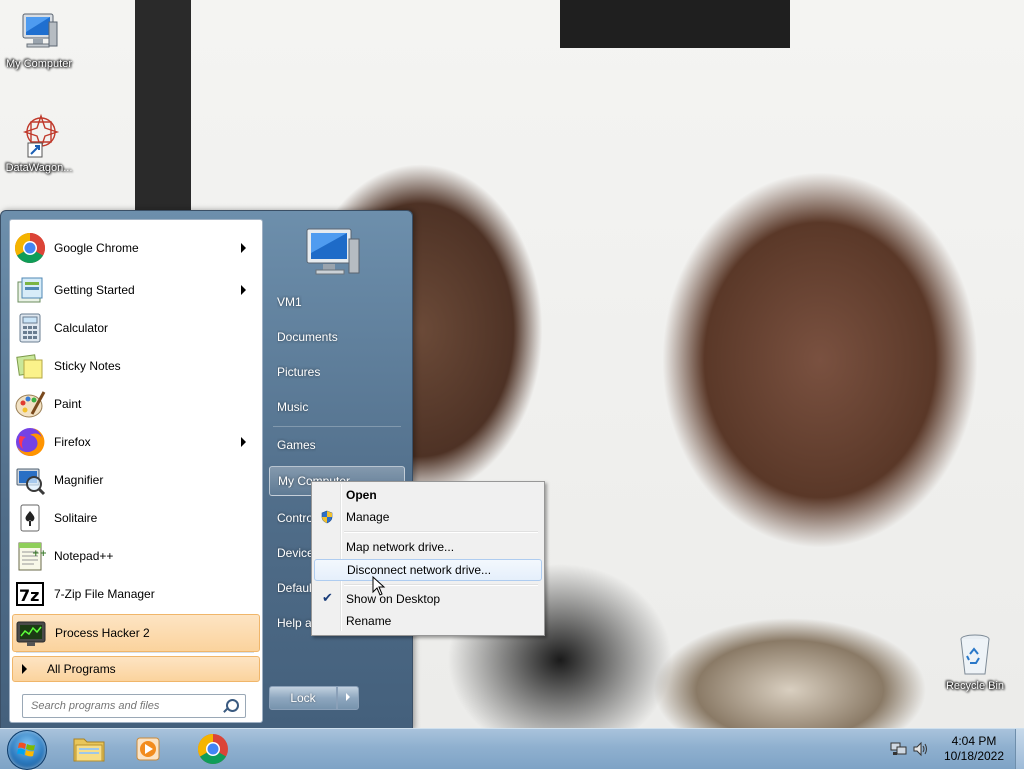 Image resolution: width=1024 pixels, height=772 pixels. What do you see at coordinates (39, 136) in the screenshot?
I see `datawagon-icon` at bounding box center [39, 136].